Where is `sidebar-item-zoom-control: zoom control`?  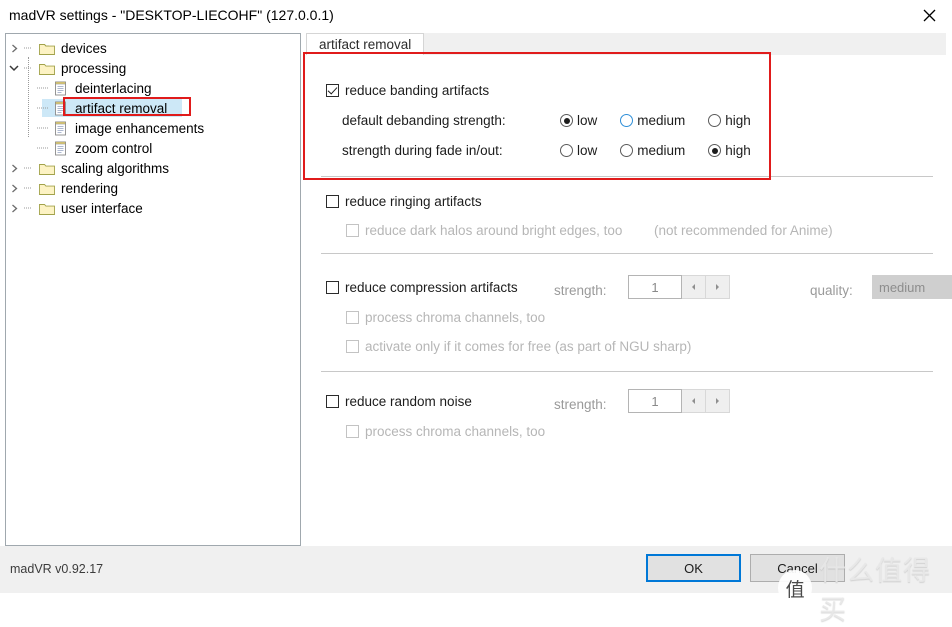 sidebar-item-zoom-control: zoom control is located at coordinates (153, 148).